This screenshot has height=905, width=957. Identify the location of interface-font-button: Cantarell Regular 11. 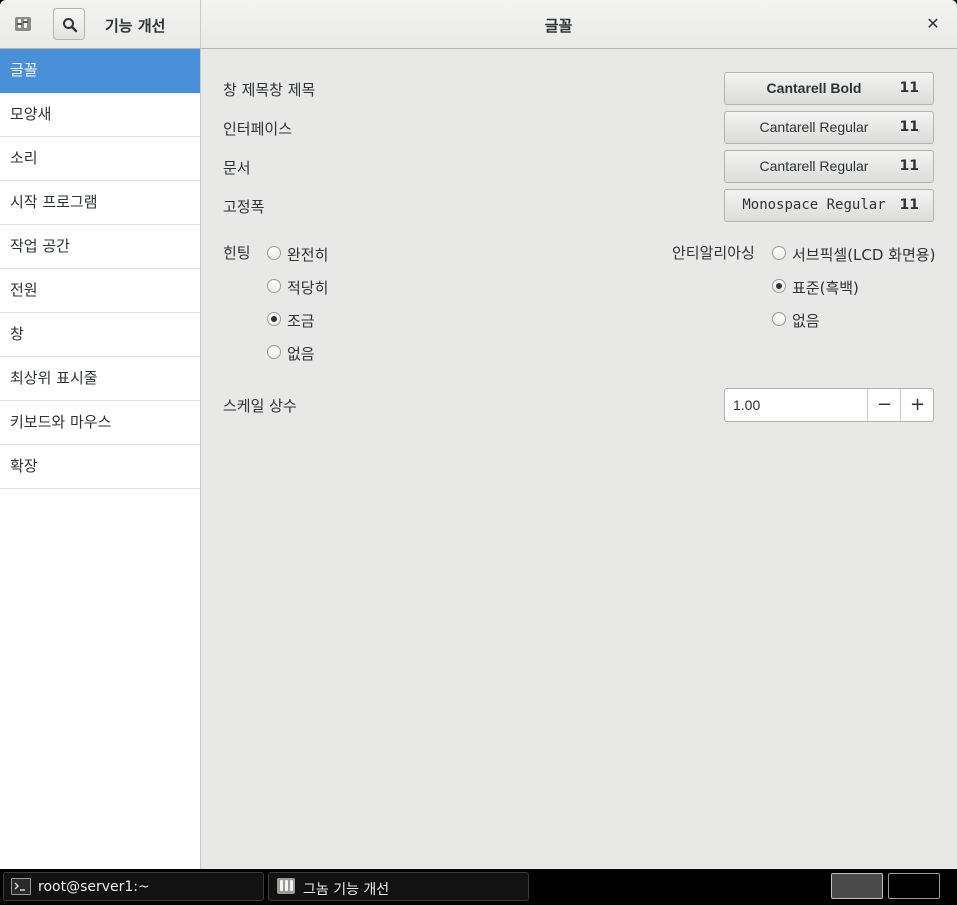
(829, 127).